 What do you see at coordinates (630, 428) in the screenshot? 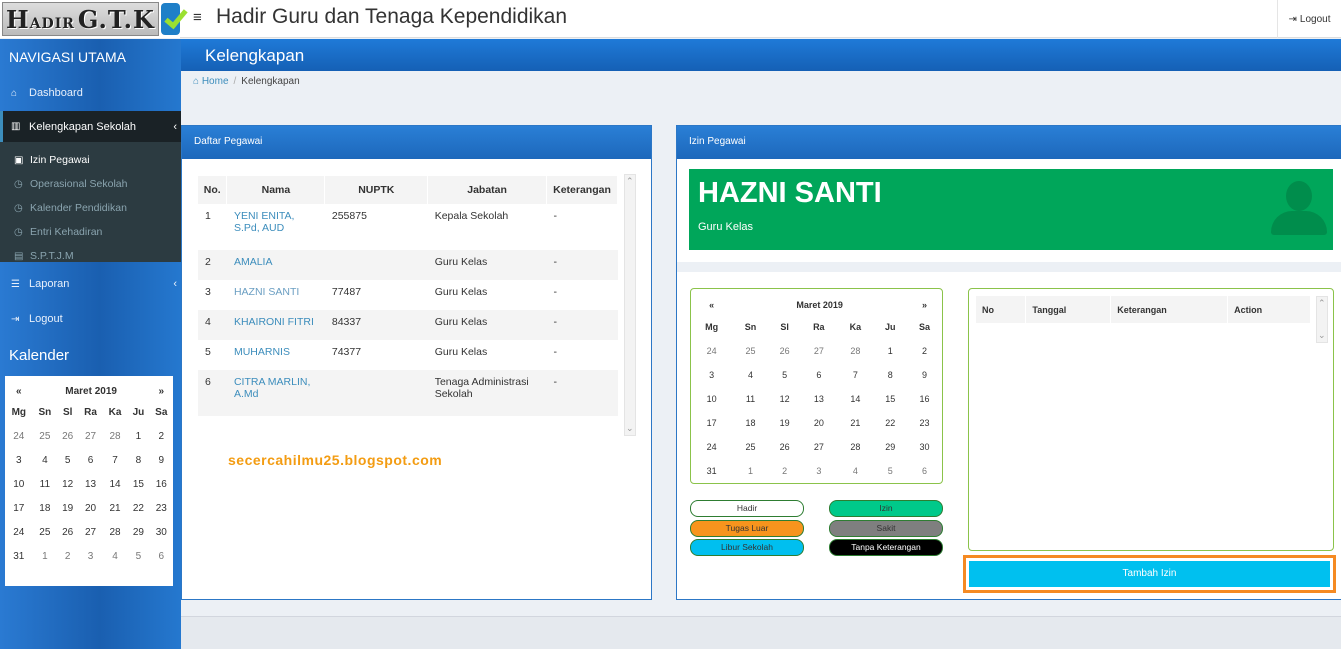
I see `scroll-down-icon: ⌄` at bounding box center [630, 428].